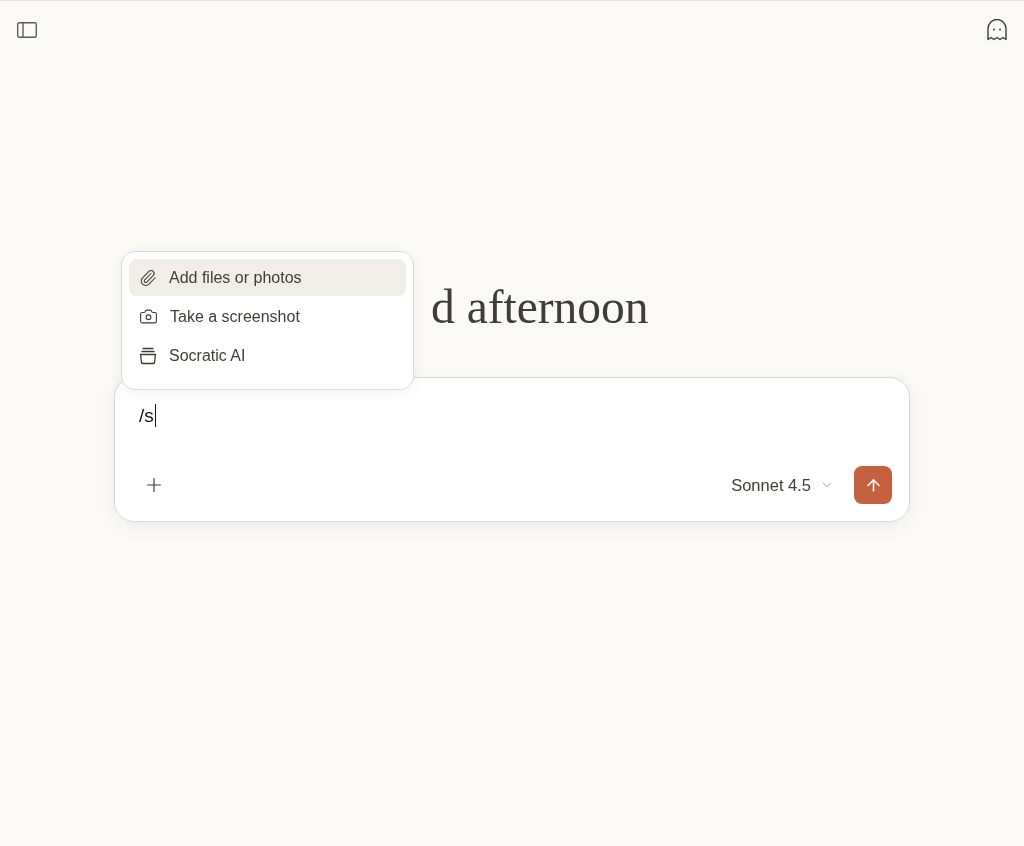 The image size is (1024, 846). Describe the element at coordinates (267, 355) in the screenshot. I see `menu-item: Socratic AI` at that location.